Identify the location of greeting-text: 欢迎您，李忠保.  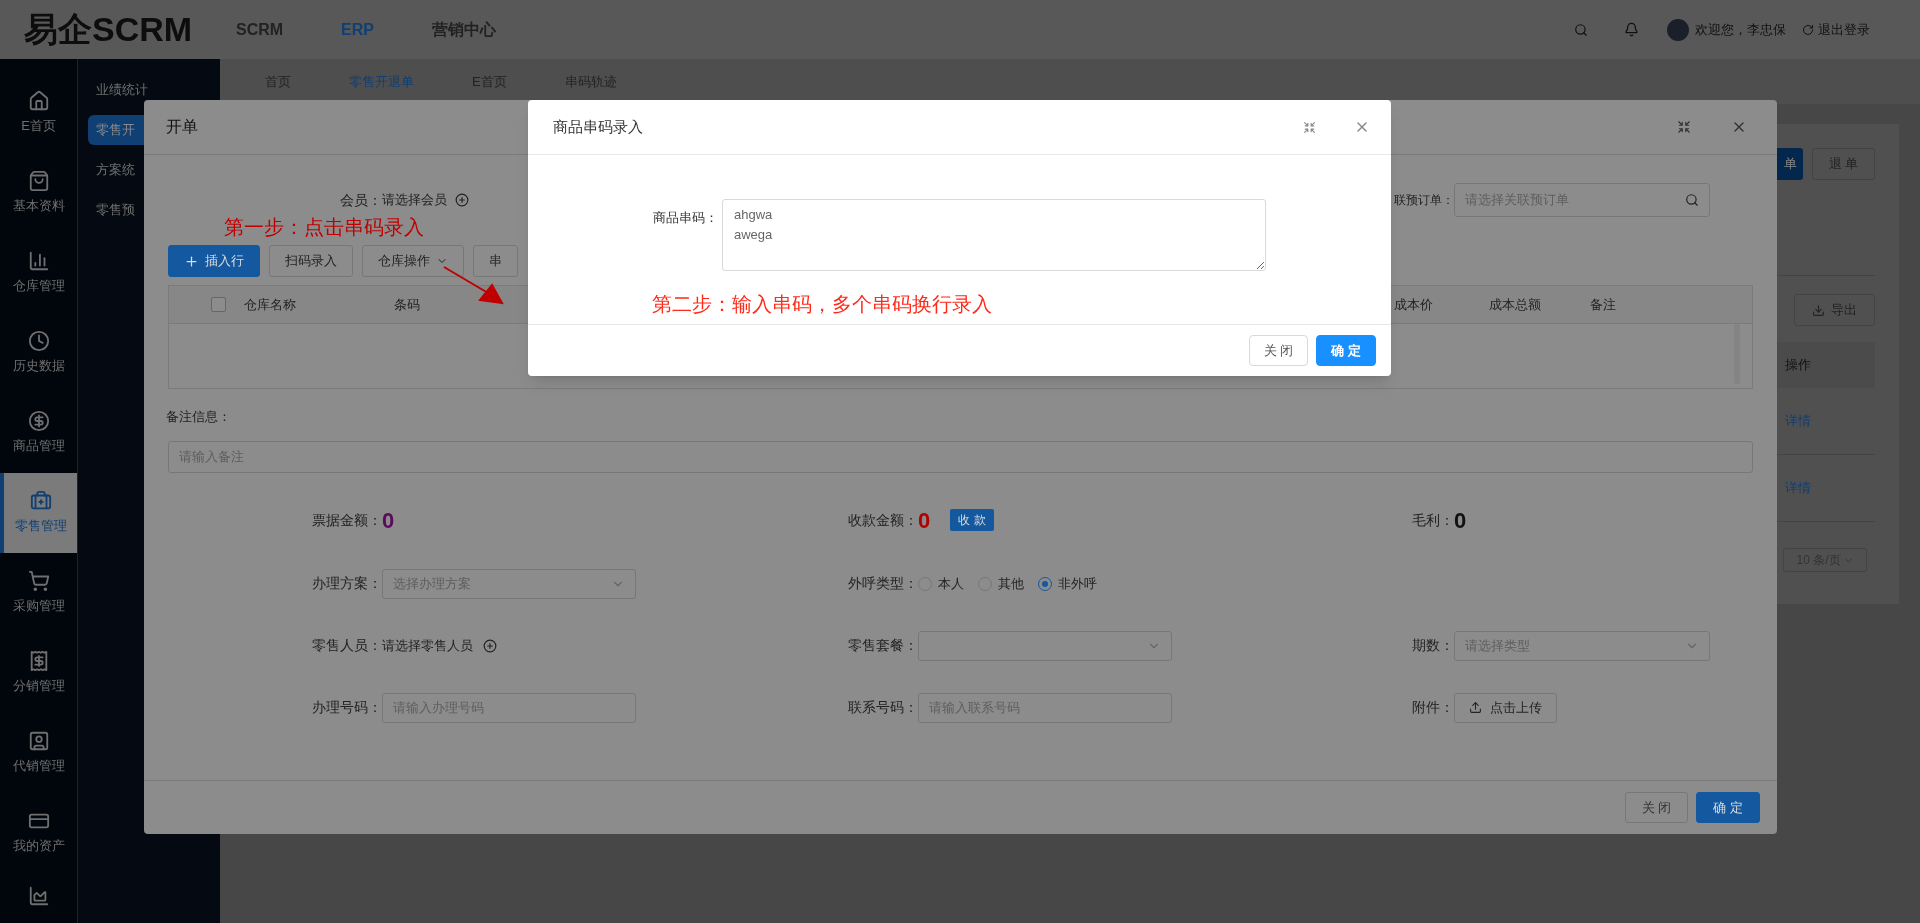
(1740, 29).